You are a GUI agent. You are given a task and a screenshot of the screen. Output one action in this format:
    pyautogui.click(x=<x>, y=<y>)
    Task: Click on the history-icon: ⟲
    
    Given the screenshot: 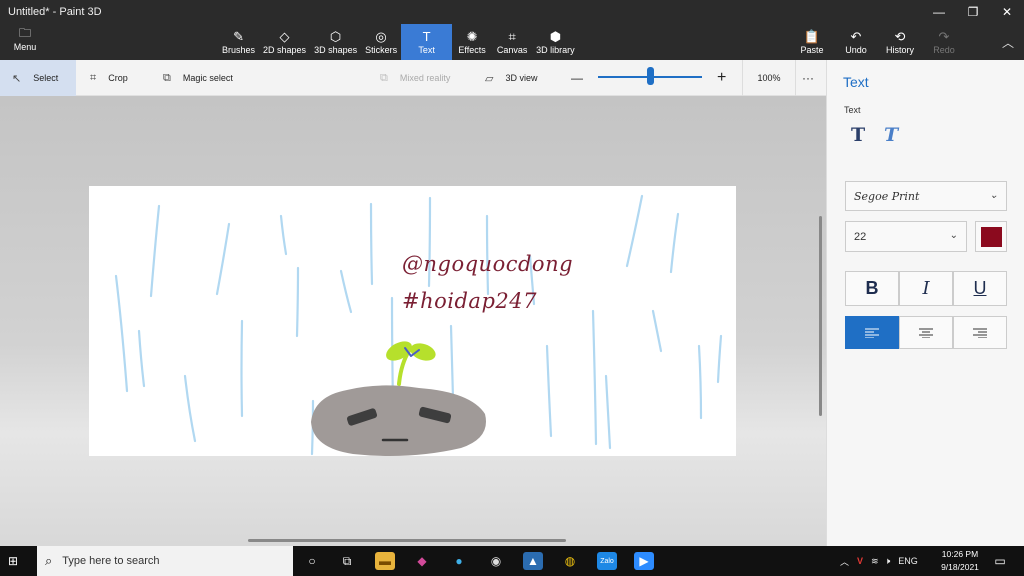 What is the action you would take?
    pyautogui.click(x=900, y=36)
    